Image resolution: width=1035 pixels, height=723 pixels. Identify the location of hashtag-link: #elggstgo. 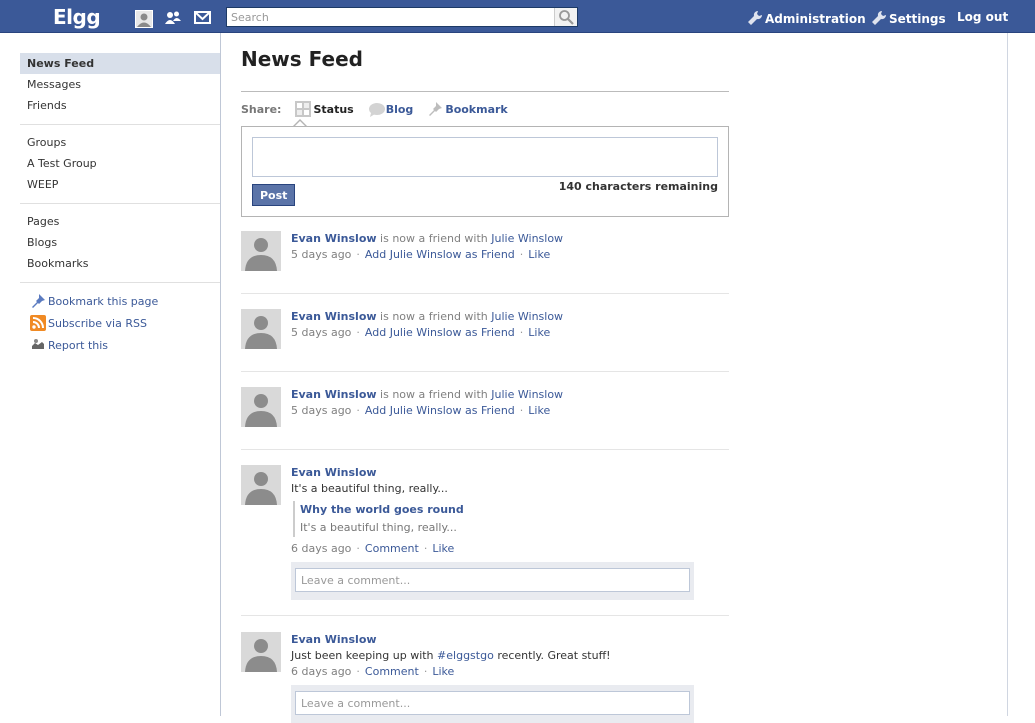
(465, 655).